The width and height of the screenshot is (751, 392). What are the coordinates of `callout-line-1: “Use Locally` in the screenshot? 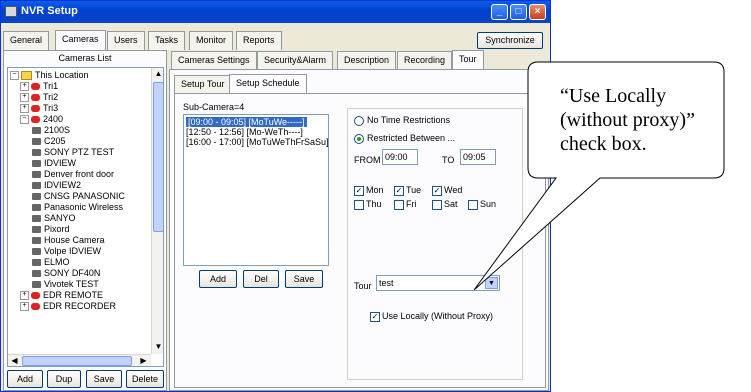 It's located at (613, 96).